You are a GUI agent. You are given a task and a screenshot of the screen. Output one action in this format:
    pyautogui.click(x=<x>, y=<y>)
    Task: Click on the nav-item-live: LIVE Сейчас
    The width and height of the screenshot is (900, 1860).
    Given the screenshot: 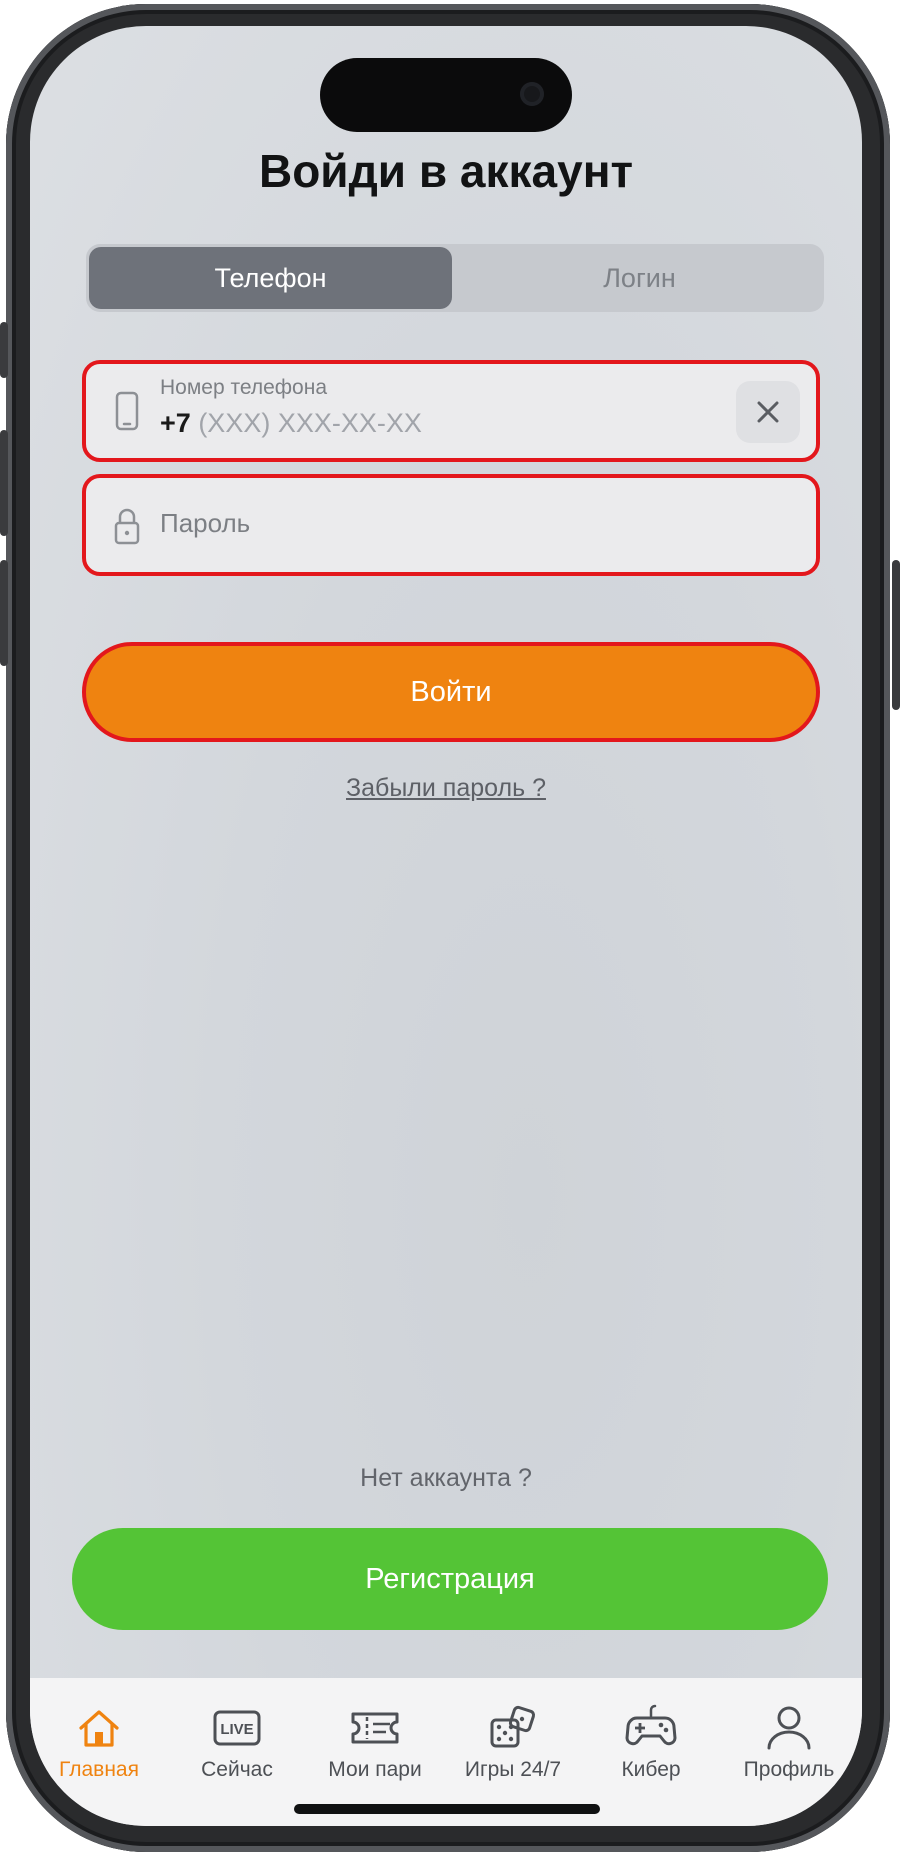 What is the action you would take?
    pyautogui.click(x=237, y=1743)
    